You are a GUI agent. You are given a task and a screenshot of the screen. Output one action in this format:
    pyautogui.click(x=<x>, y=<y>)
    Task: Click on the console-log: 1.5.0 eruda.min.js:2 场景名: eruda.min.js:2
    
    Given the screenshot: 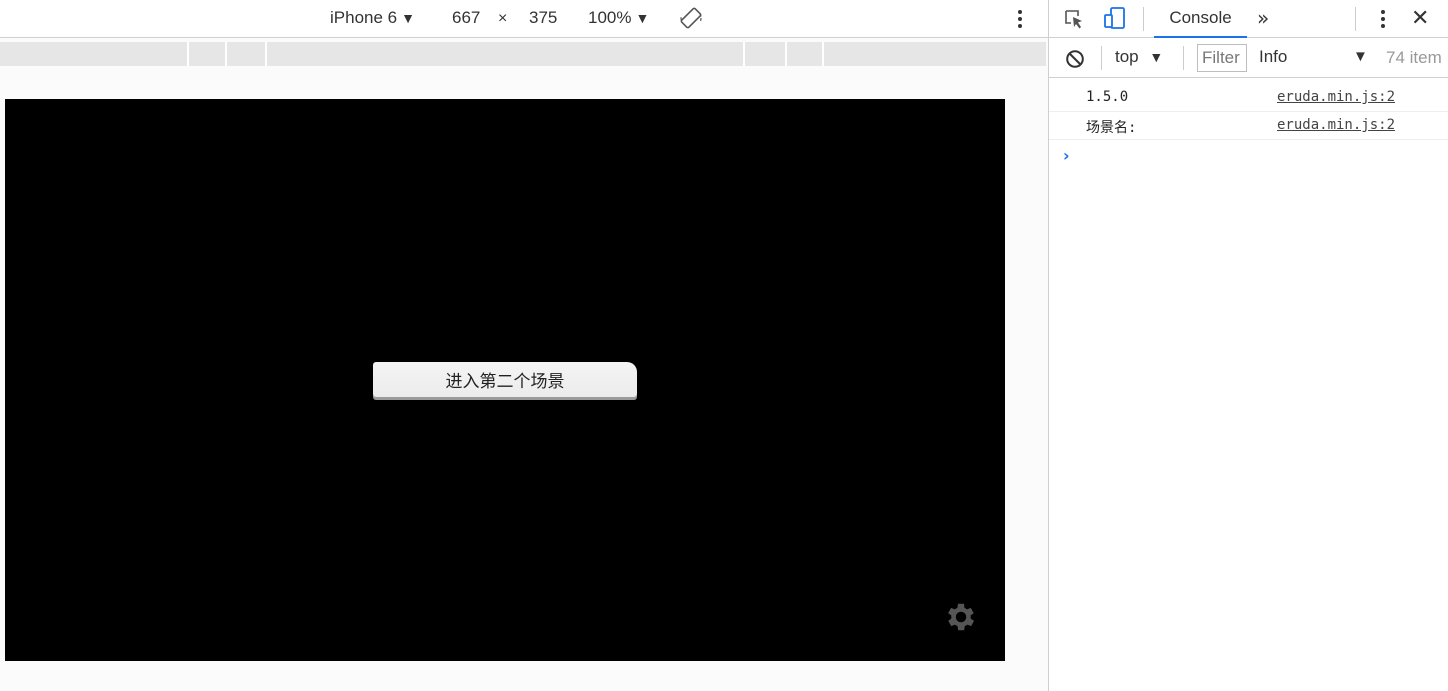 What is the action you would take?
    pyautogui.click(x=1248, y=112)
    